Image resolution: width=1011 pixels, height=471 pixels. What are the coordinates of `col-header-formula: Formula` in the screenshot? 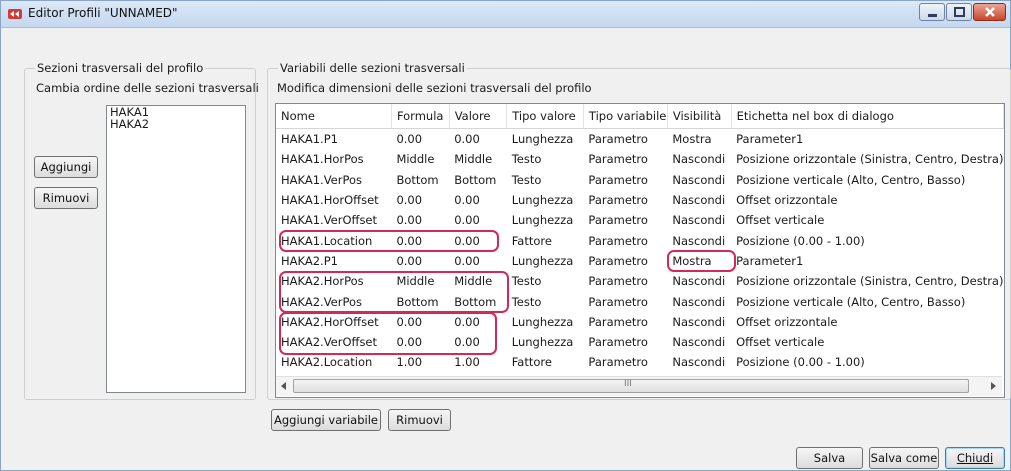 It's located at (420, 116).